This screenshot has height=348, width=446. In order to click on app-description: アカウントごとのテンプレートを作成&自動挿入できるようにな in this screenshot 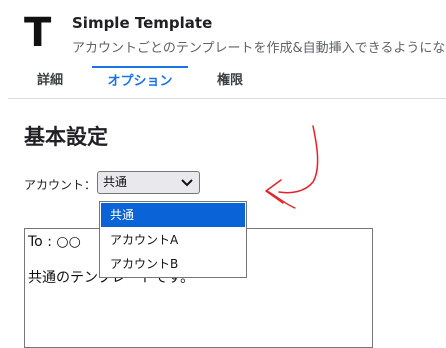, I will do `click(259, 48)`.